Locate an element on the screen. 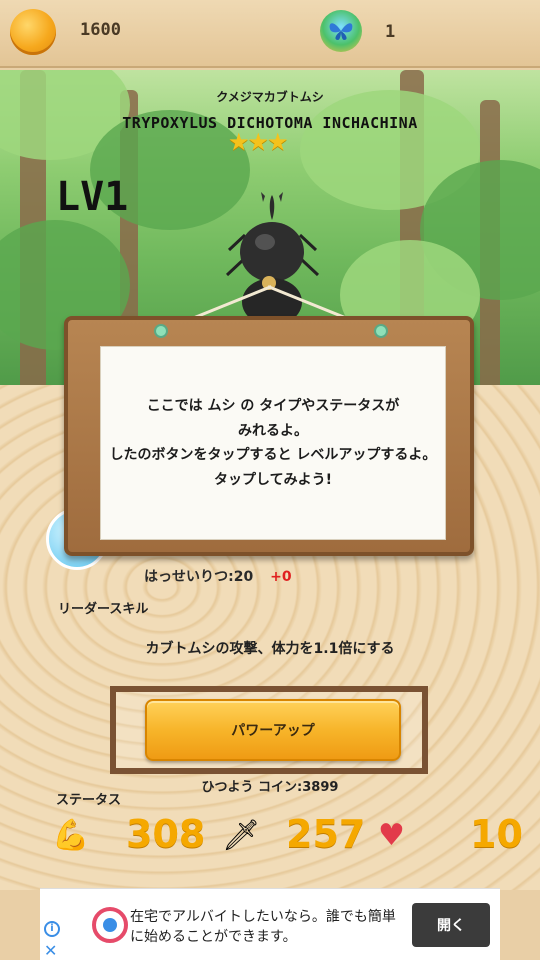  insect-jp-name: クメジマカブトムシ is located at coordinates (270, 97).